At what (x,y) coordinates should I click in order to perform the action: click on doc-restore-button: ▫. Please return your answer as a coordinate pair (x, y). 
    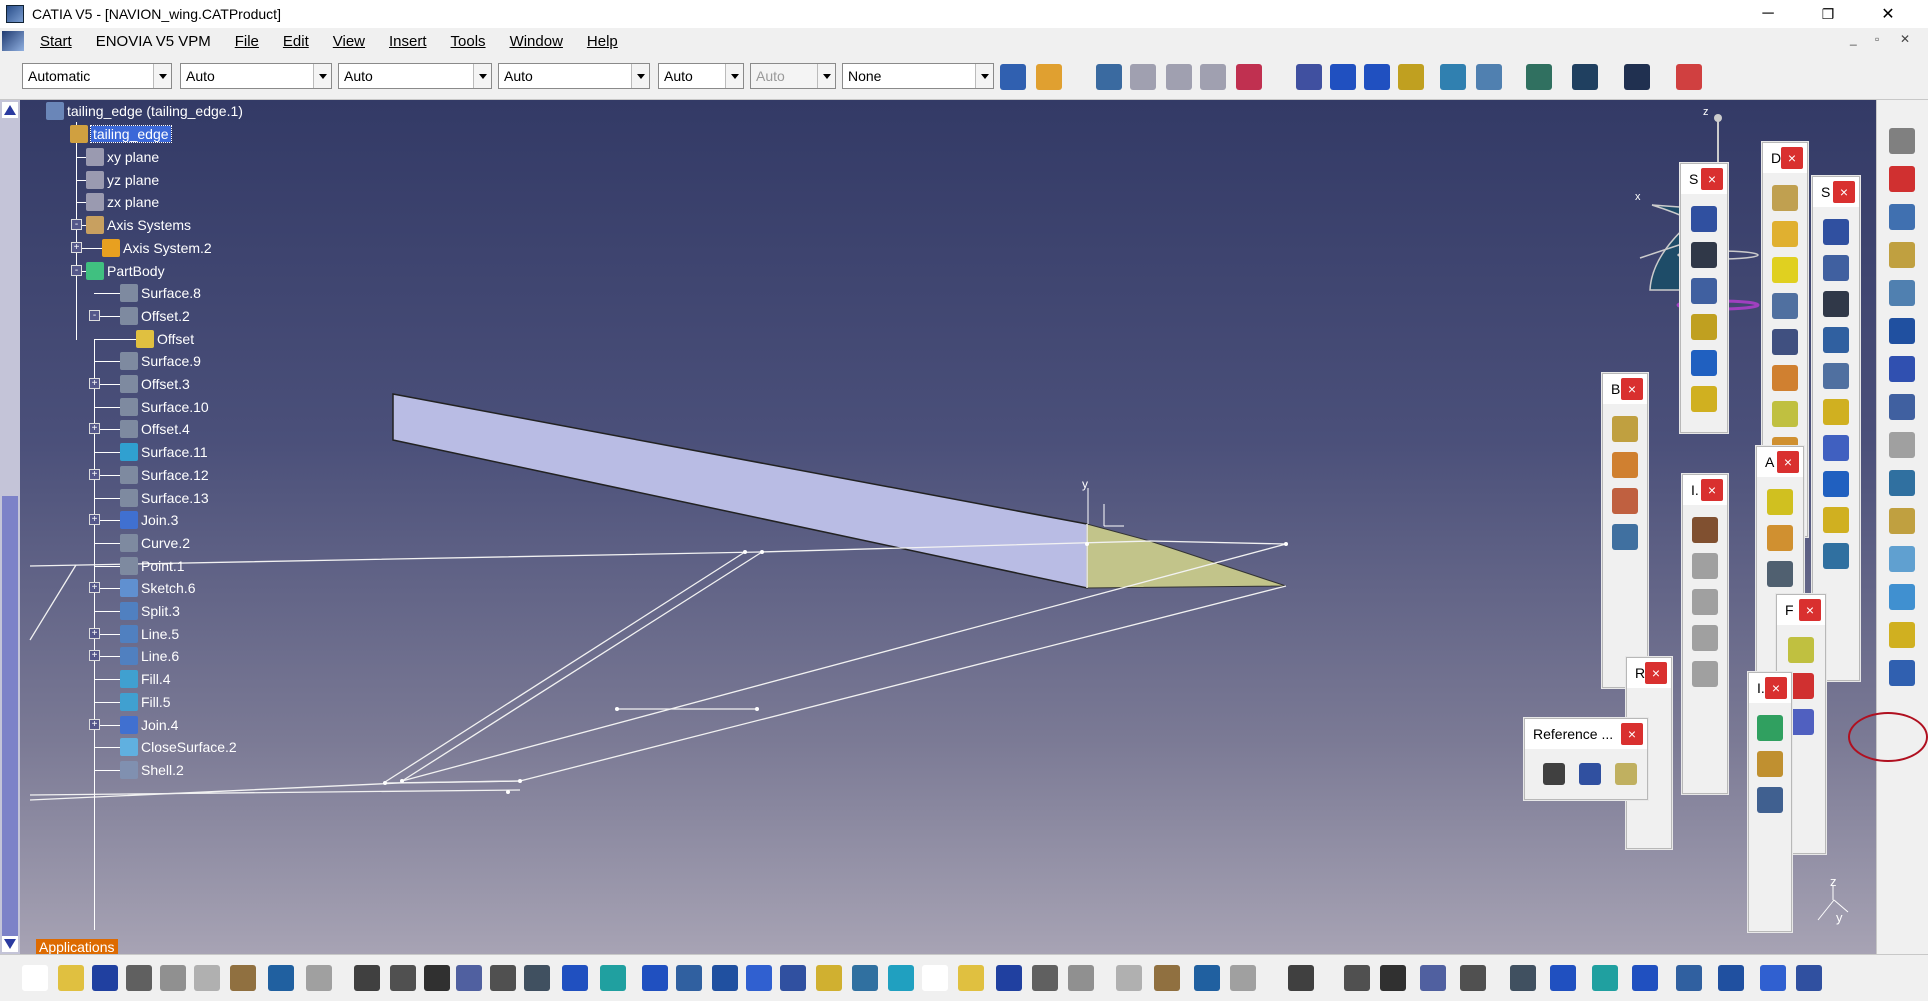
    Looking at the image, I should click on (1877, 39).